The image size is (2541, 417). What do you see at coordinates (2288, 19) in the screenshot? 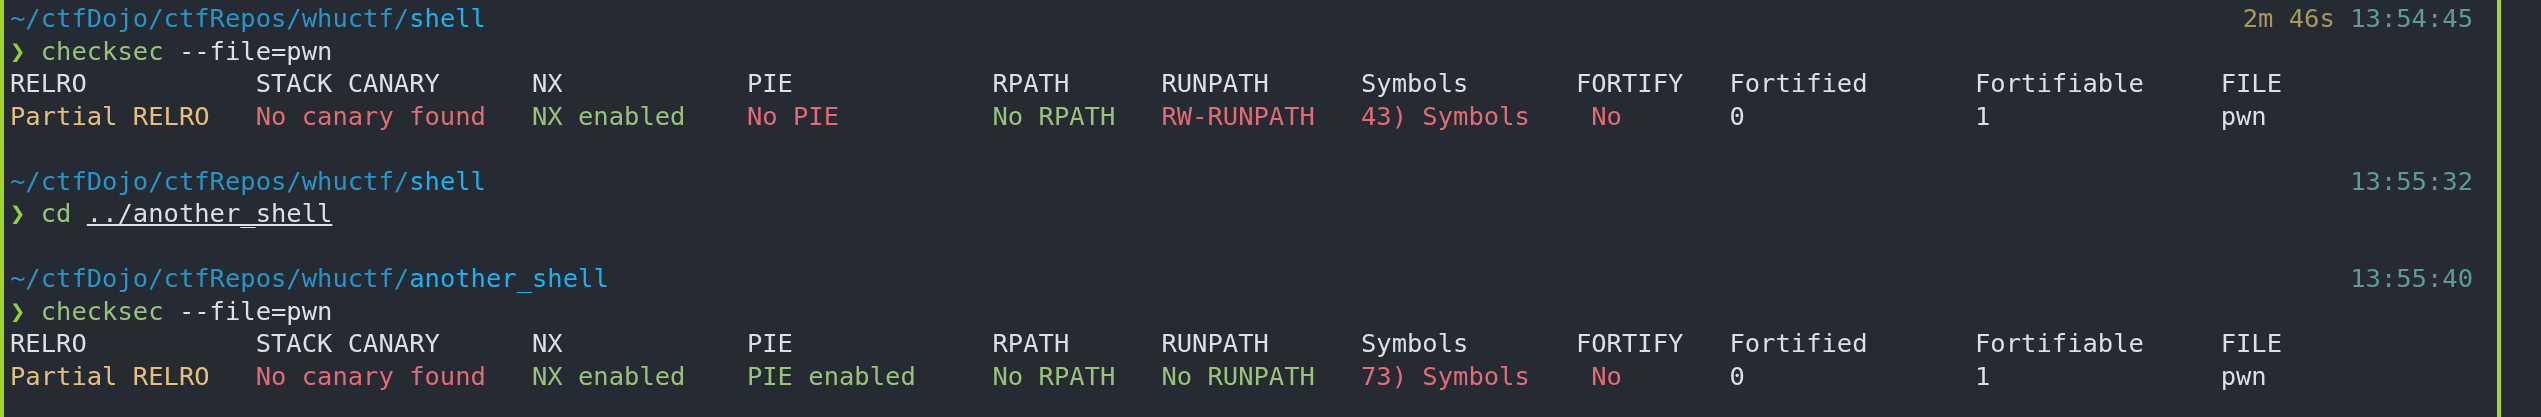
I see `command-duration: 2m 46s` at bounding box center [2288, 19].